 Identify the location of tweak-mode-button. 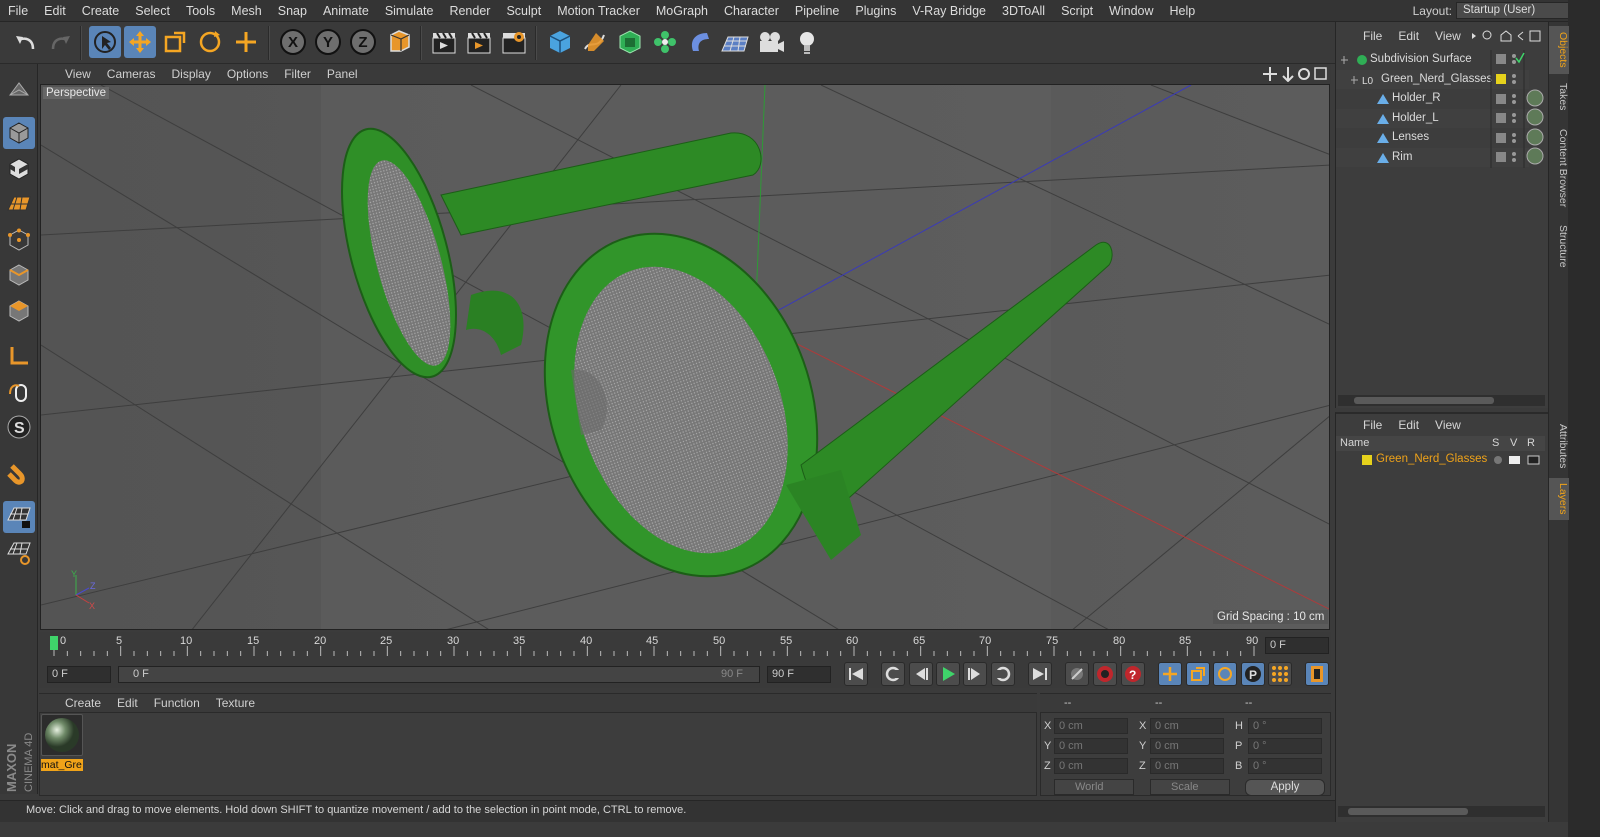
(19, 392).